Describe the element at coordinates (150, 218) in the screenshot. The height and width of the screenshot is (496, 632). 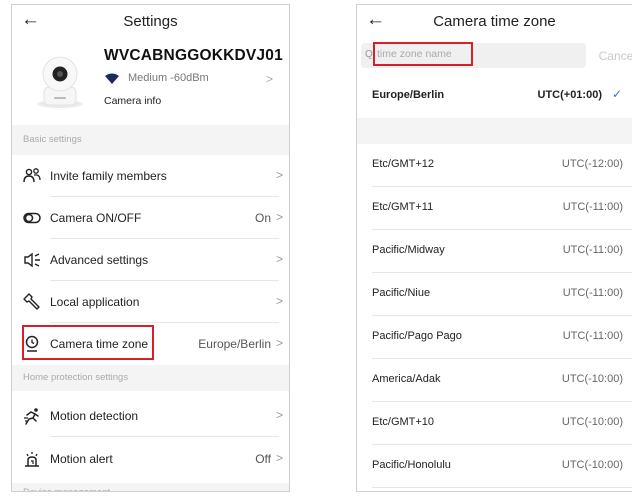
I see `row-camera-on-off: Camera ON/OFF On >` at that location.